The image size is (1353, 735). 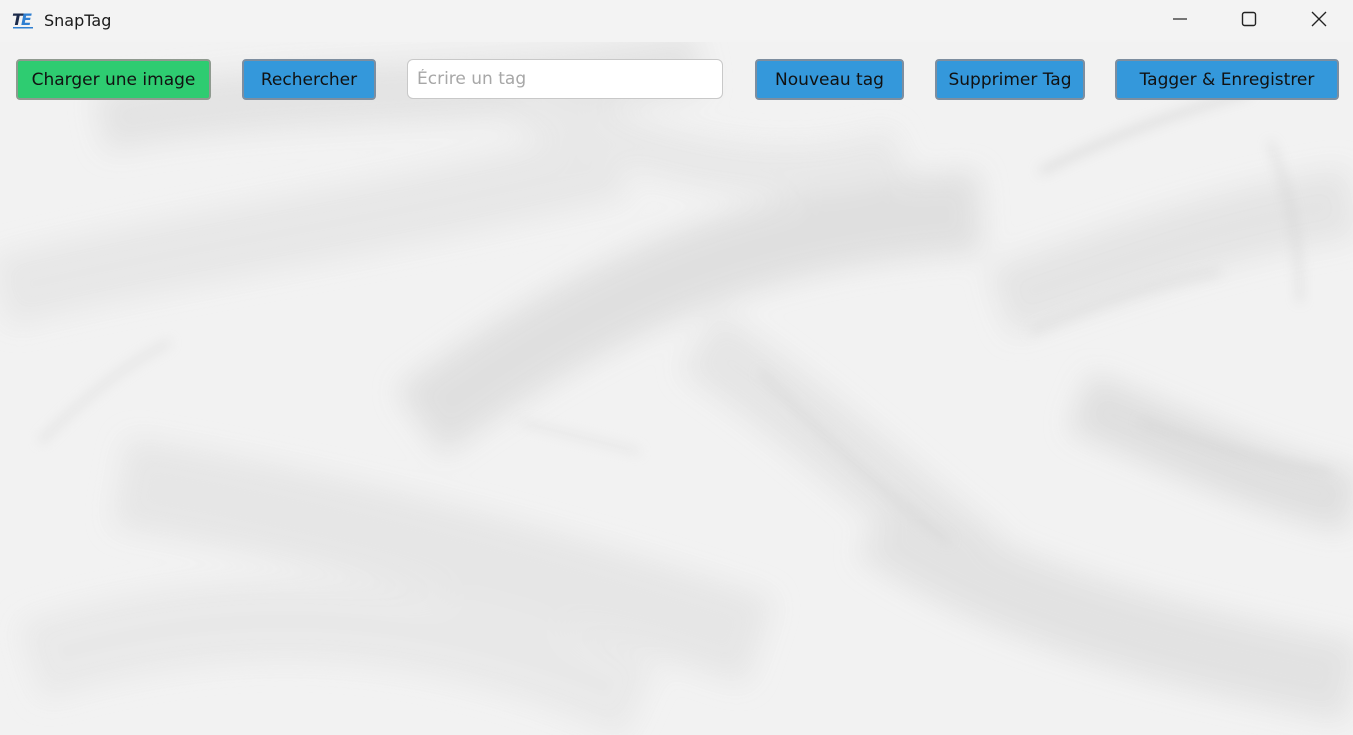 I want to click on minimize-button, so click(x=1180, y=21).